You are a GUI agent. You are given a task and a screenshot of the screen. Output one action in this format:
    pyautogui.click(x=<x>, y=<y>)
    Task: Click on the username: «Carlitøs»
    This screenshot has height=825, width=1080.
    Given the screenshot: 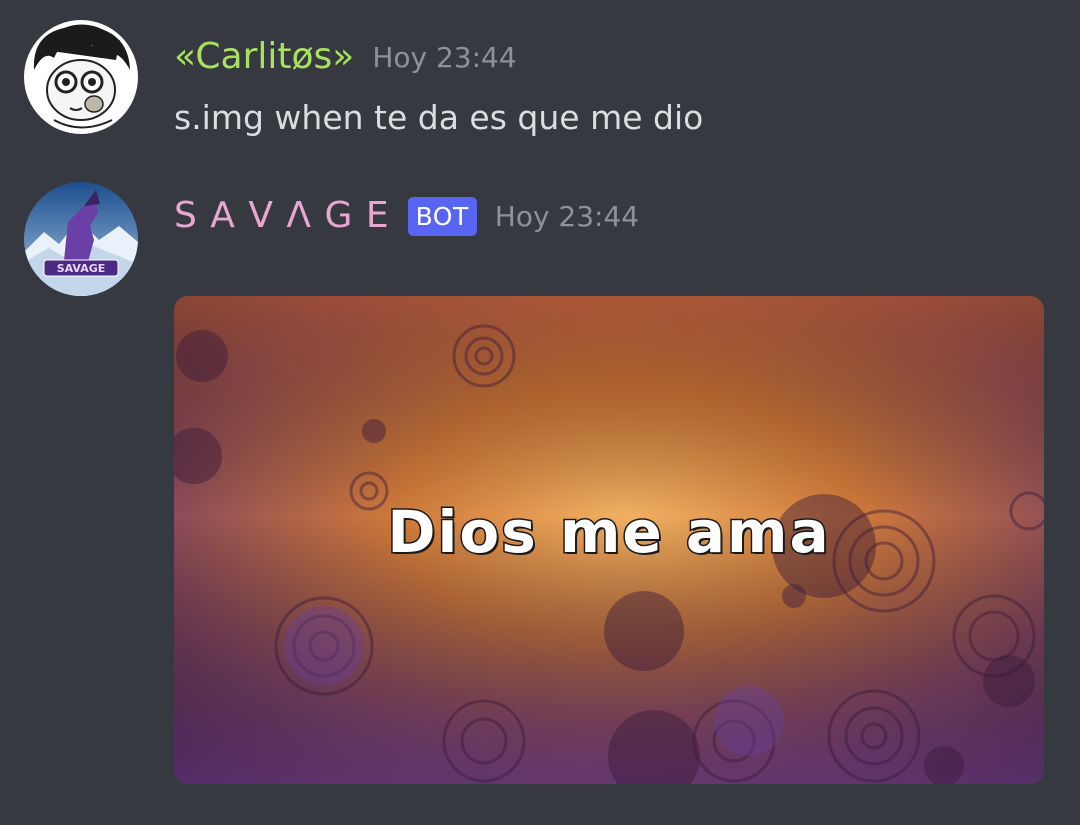 What is the action you would take?
    pyautogui.click(x=264, y=57)
    